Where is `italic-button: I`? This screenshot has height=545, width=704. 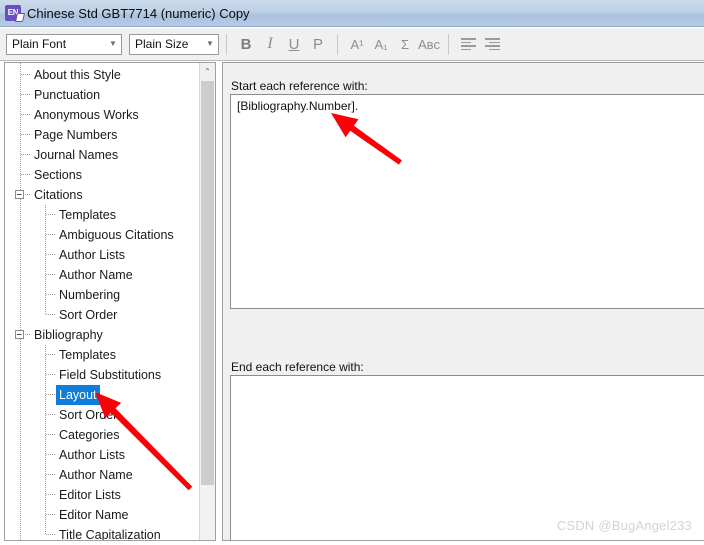
italic-button: I is located at coordinates (270, 44).